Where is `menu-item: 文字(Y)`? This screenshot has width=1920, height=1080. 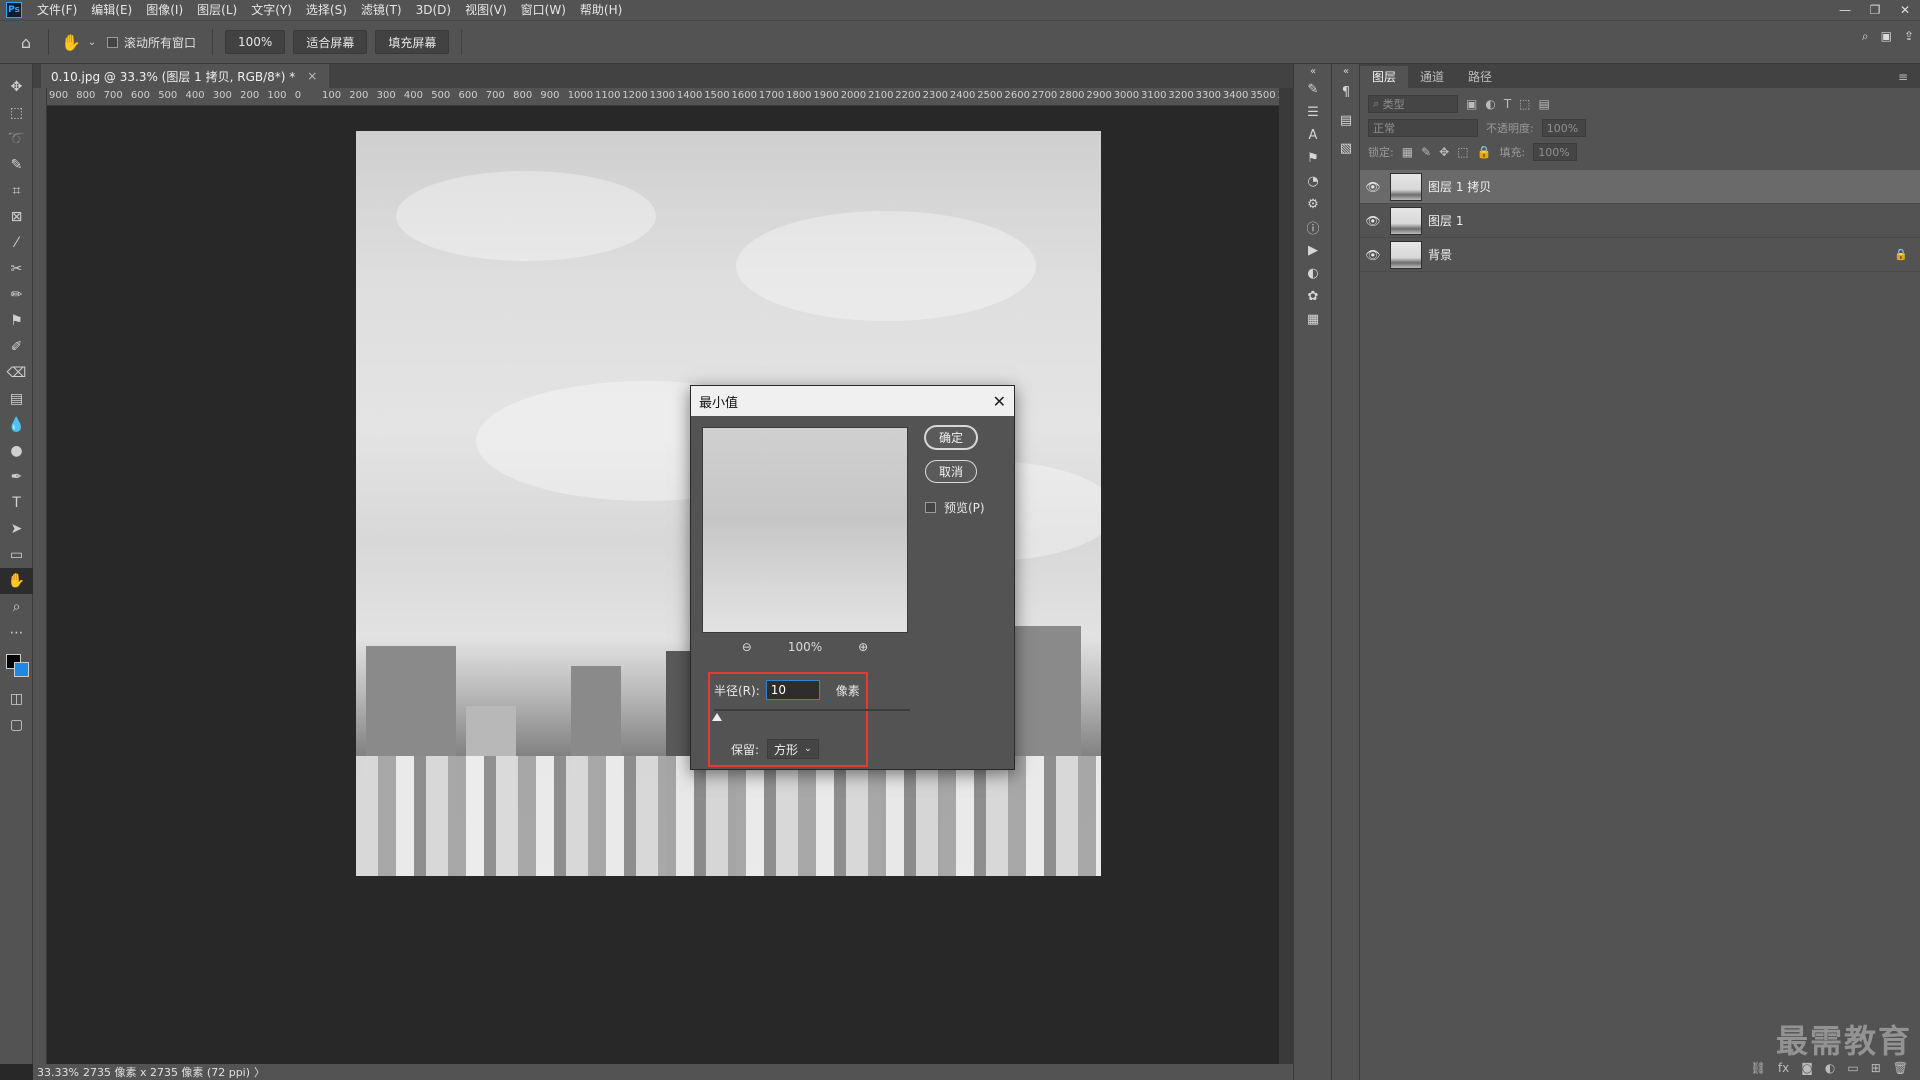 menu-item: 文字(Y) is located at coordinates (271, 10).